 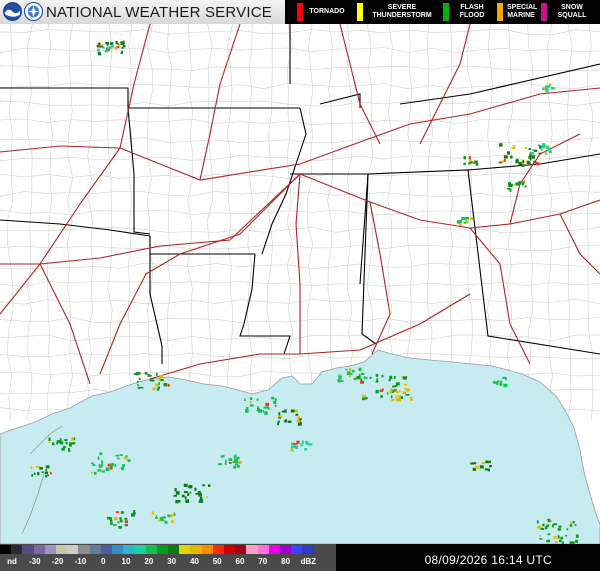 I want to click on warning-legend-item-3: SPECIAL MARINE, so click(x=517, y=12).